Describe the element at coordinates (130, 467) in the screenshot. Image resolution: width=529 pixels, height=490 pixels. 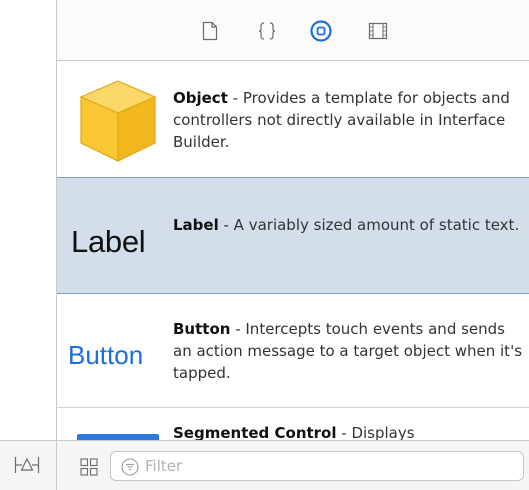
I see `filter-icon` at that location.